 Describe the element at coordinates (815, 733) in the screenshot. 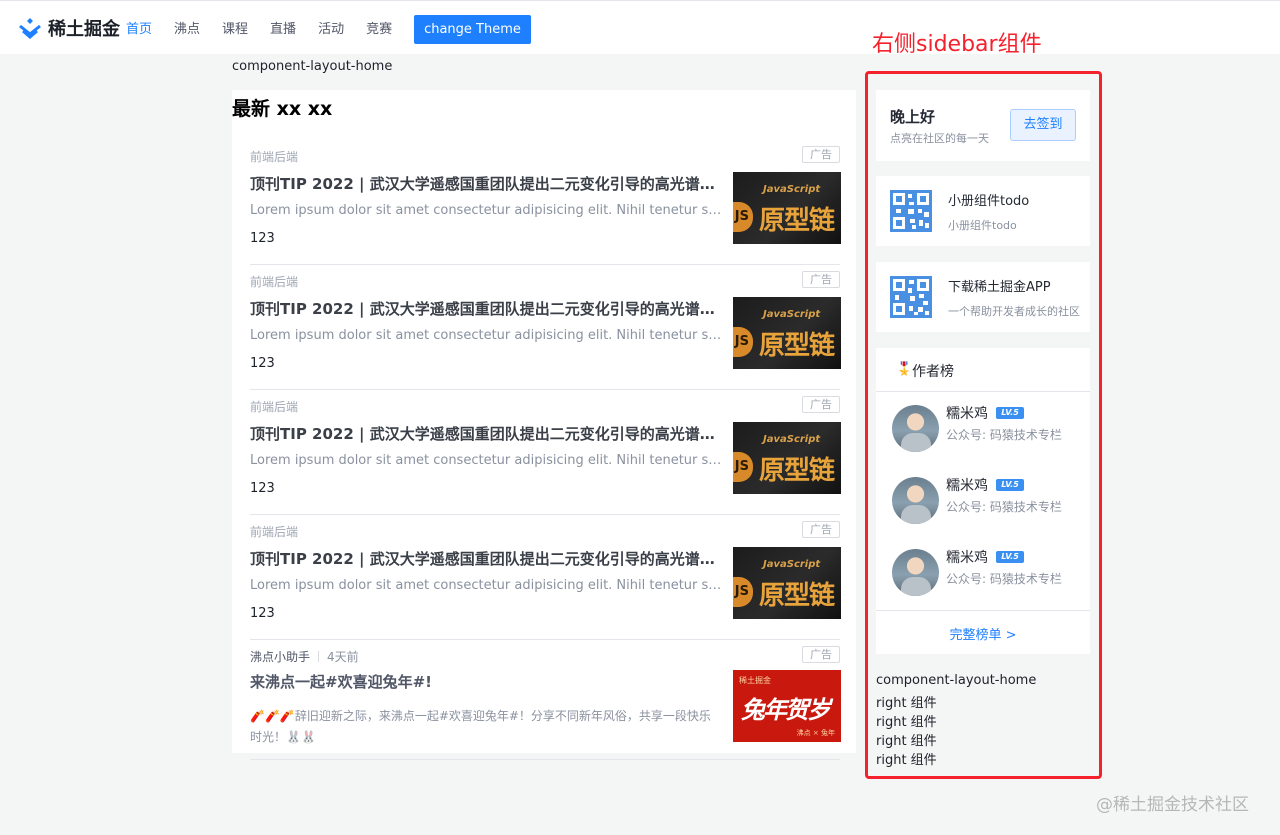

I see `thumb-foot-text: 沸点 × 兔年` at that location.